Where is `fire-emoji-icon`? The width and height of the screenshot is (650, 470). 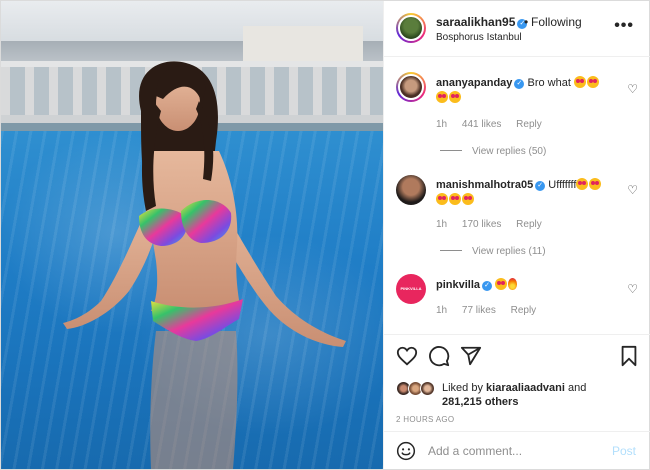 fire-emoji-icon is located at coordinates (513, 284).